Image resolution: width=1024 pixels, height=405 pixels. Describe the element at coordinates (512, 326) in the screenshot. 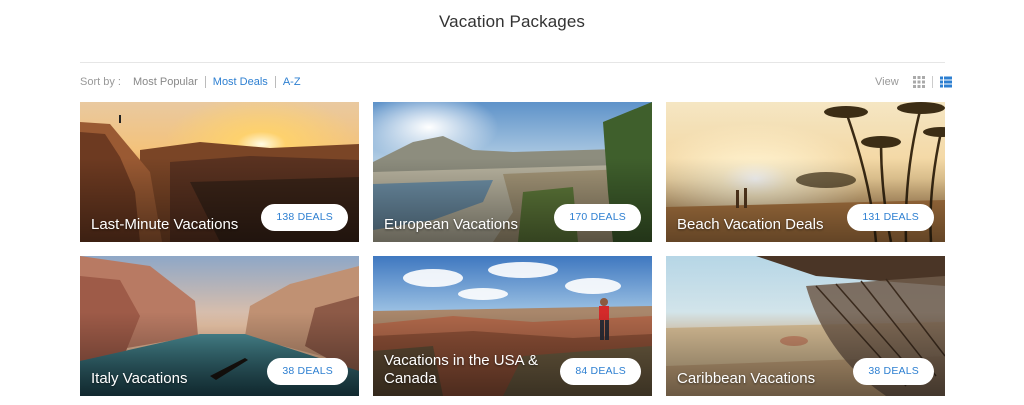

I see `destination-card: Vacations in the USA & Canada 84 DEALS` at that location.